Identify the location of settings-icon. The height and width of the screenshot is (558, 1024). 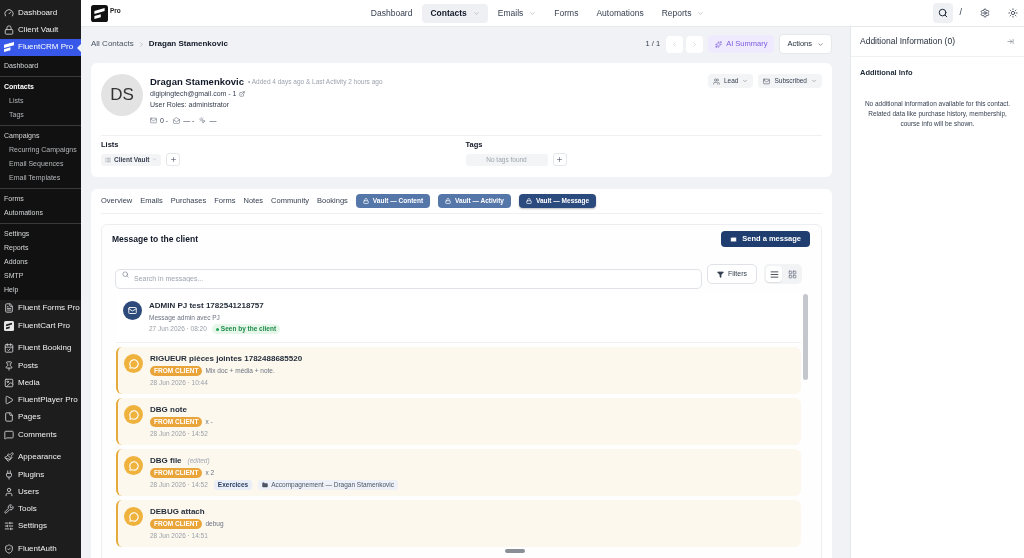
(985, 13).